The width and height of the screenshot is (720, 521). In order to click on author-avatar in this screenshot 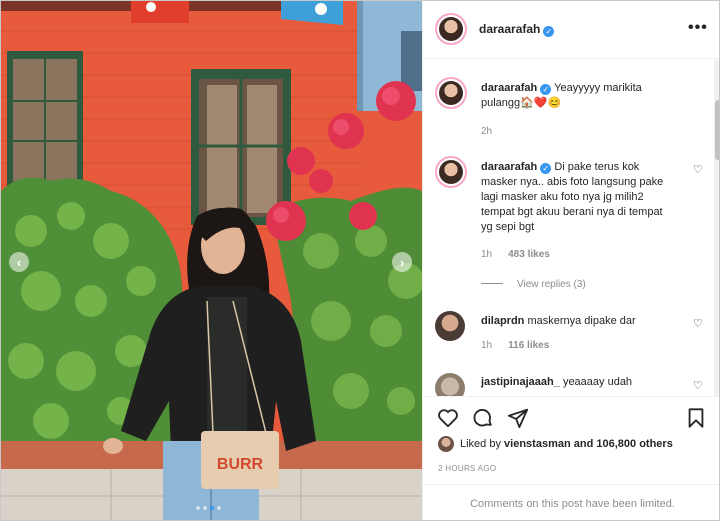, I will do `click(451, 29)`.